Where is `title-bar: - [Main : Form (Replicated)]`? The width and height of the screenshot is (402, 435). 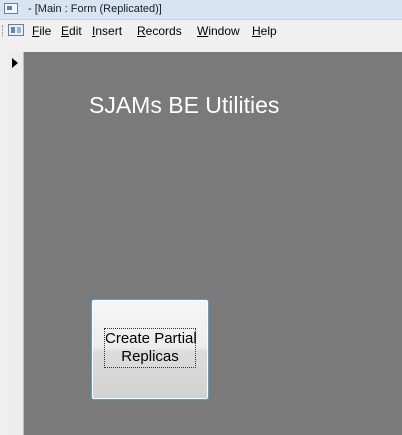
title-bar: - [Main : Form (Replicated)] is located at coordinates (201, 10).